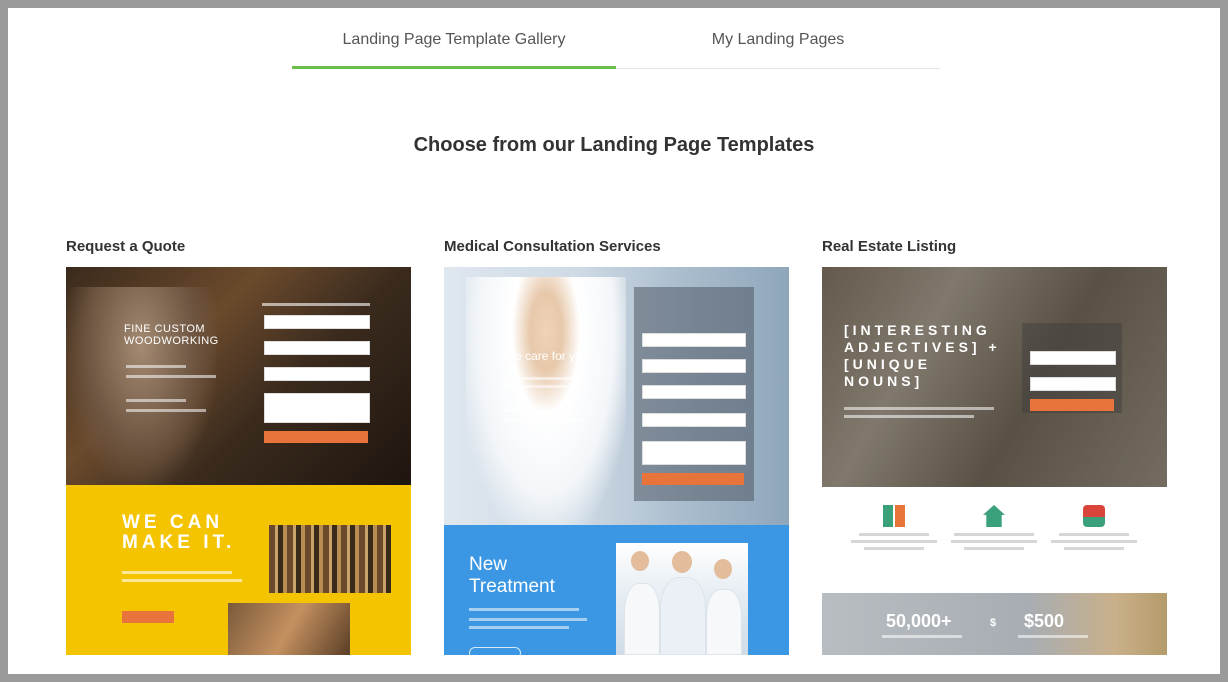 The image size is (1228, 682). I want to click on tab-my-landing-pages: My Landing Pages, so click(778, 38).